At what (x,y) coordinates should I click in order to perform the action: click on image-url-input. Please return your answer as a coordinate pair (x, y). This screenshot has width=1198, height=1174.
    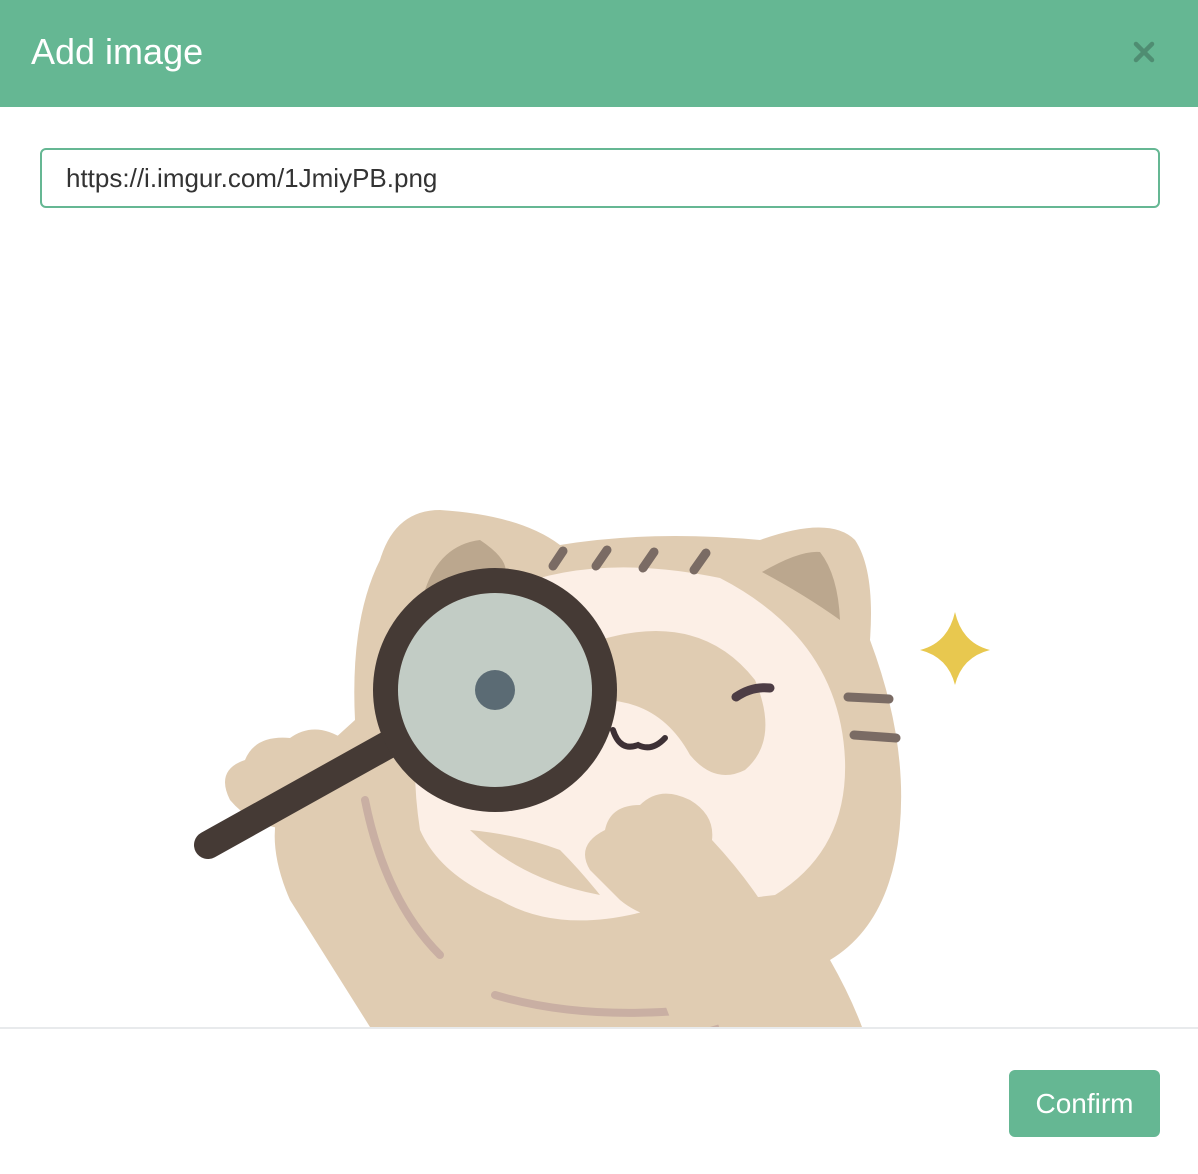
    Looking at the image, I should click on (600, 178).